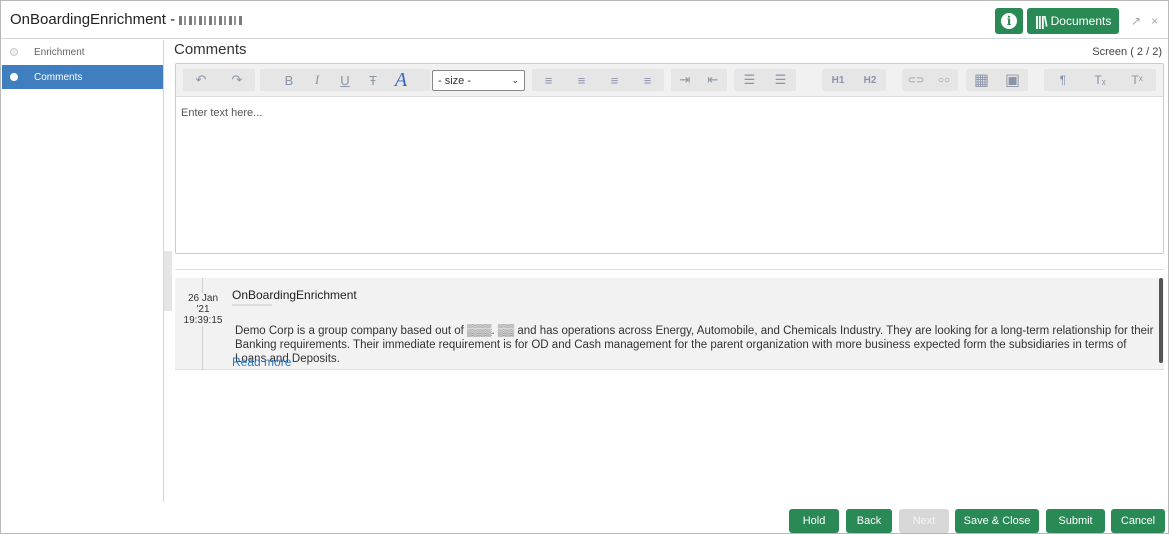 The height and width of the screenshot is (534, 1169). What do you see at coordinates (713, 80) in the screenshot?
I see `outdent-icon: ⇤` at bounding box center [713, 80].